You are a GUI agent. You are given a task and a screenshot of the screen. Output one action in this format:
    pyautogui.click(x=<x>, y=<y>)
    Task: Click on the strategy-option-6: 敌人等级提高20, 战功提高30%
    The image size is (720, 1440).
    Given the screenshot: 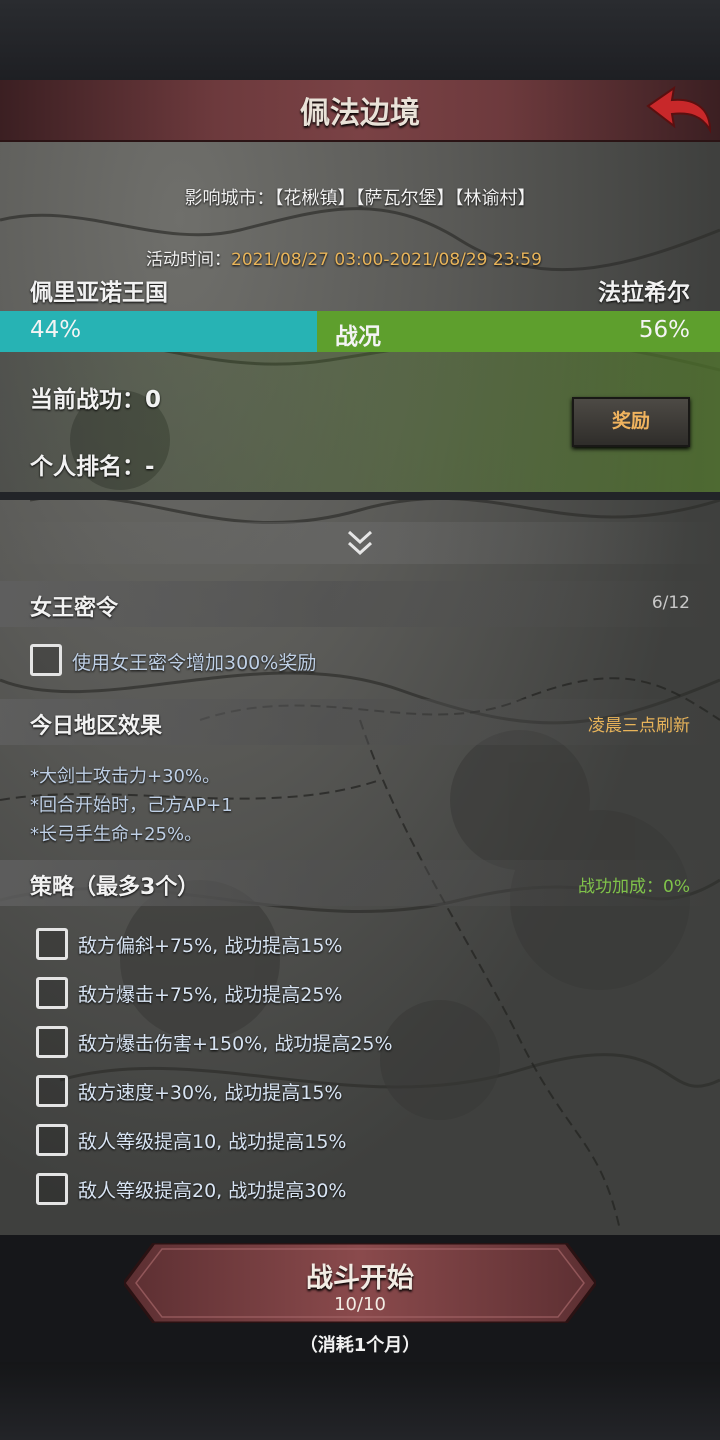 What is the action you would take?
    pyautogui.click(x=212, y=1191)
    